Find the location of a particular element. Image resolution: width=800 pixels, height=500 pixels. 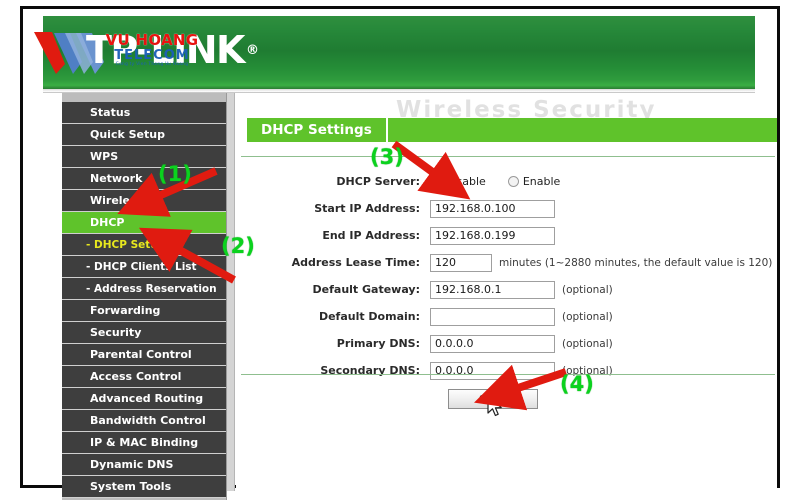

address-lease-time-input is located at coordinates (461, 262).